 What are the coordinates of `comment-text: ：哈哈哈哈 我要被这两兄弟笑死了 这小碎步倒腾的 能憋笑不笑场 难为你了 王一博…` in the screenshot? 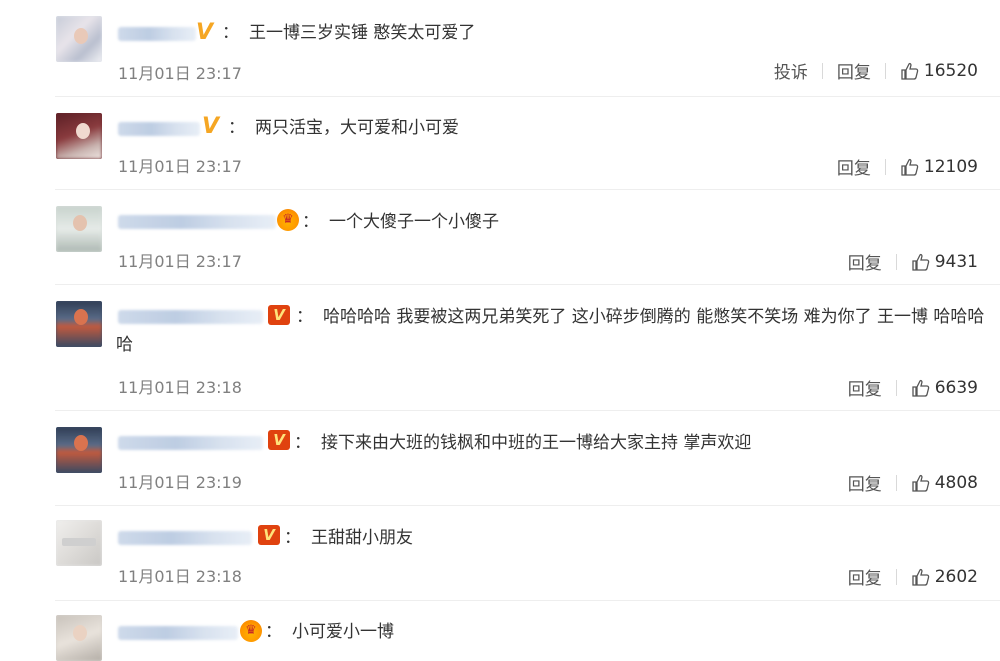 It's located at (550, 331).